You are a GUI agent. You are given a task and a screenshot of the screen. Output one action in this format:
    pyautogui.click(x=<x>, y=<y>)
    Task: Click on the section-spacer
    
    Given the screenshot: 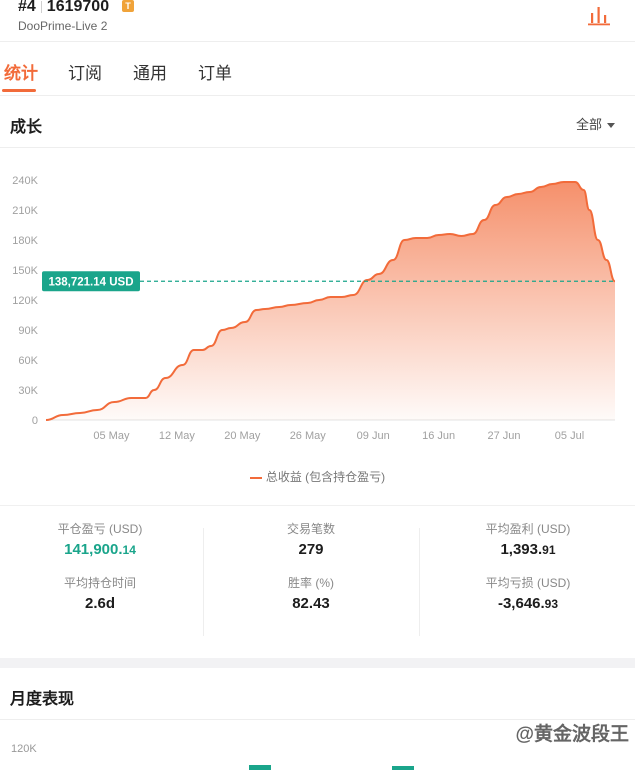 What is the action you would take?
    pyautogui.click(x=317, y=663)
    